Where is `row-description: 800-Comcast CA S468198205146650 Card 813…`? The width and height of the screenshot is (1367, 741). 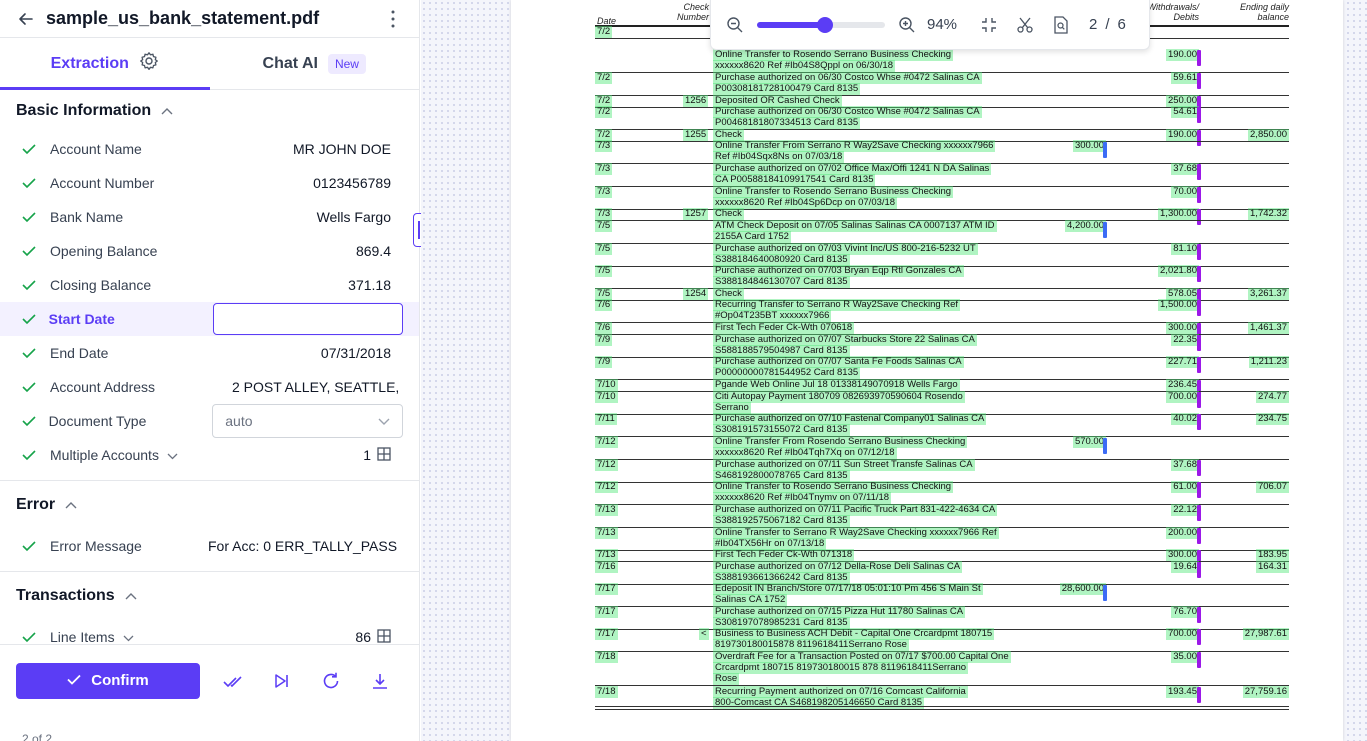 row-description: 800-Comcast CA S468198205146650 Card 813… is located at coordinates (819, 703).